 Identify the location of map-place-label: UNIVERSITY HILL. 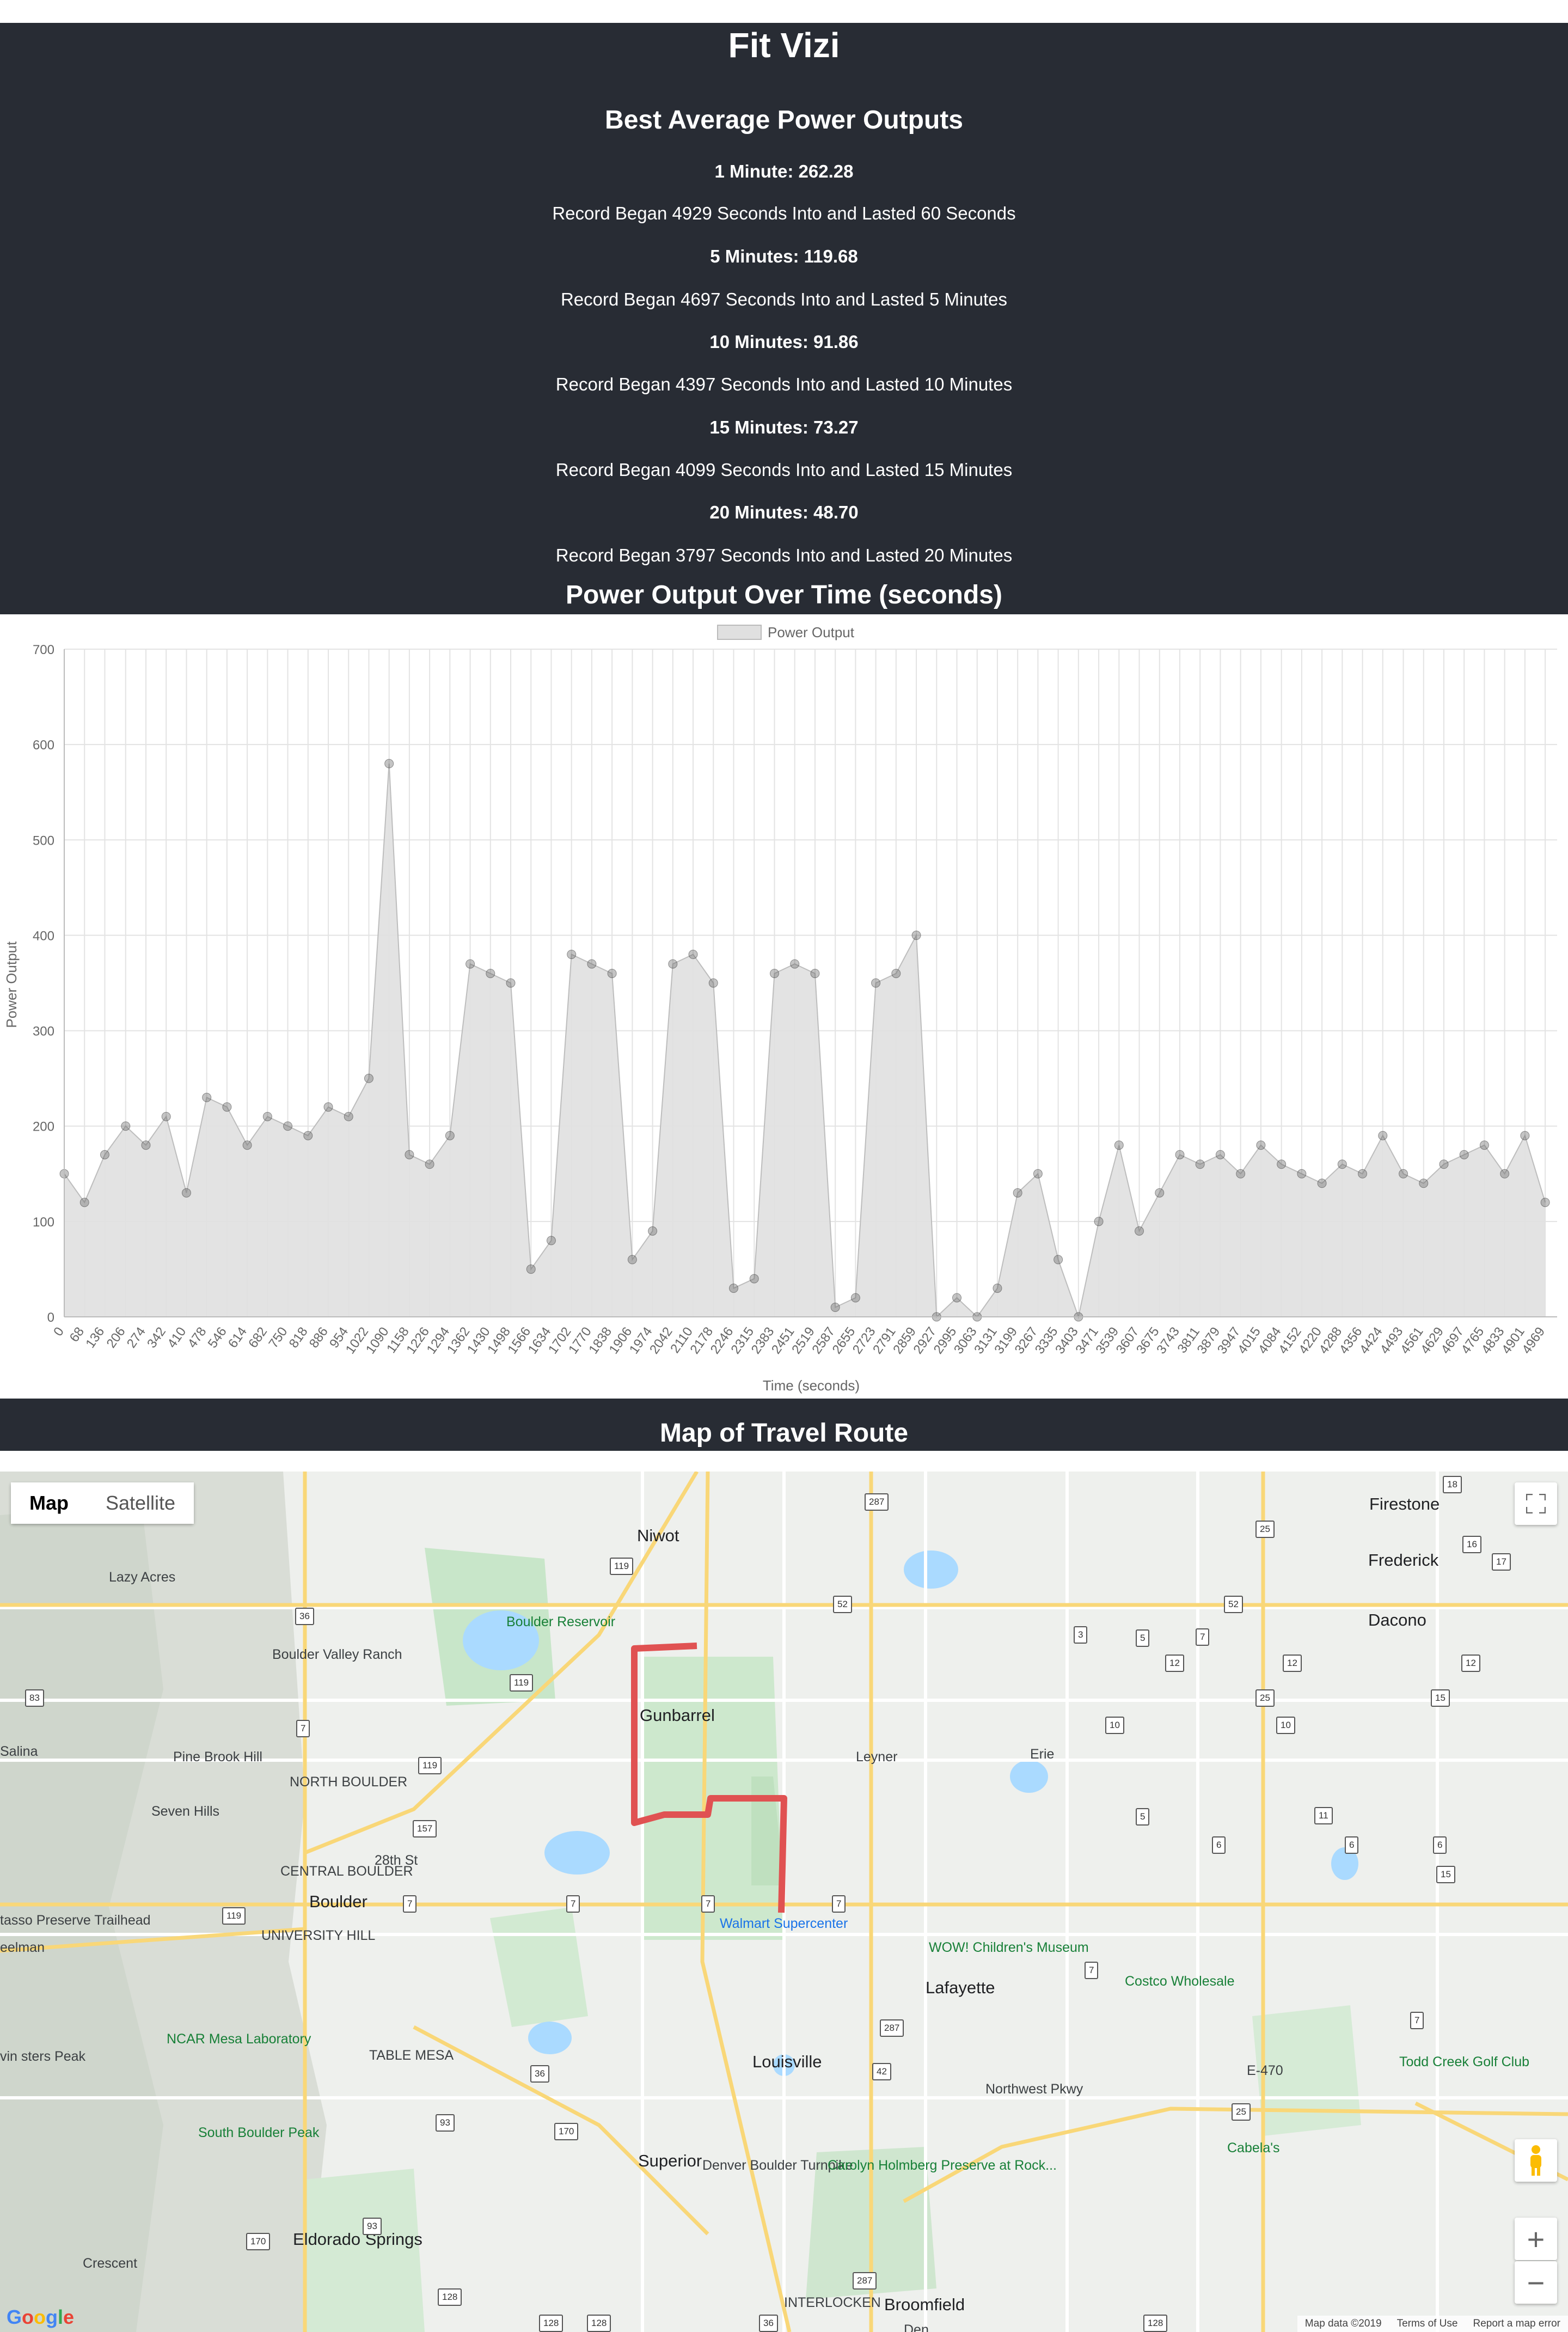
(318, 1936).